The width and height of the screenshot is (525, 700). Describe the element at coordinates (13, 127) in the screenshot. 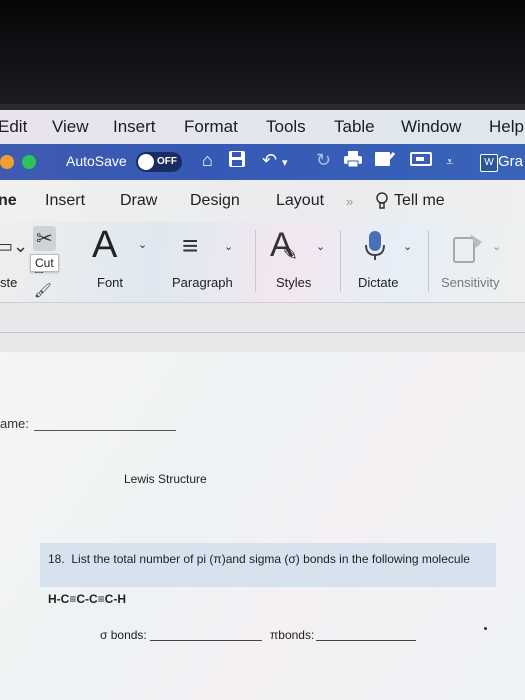

I see `menu-edit: Edit` at that location.